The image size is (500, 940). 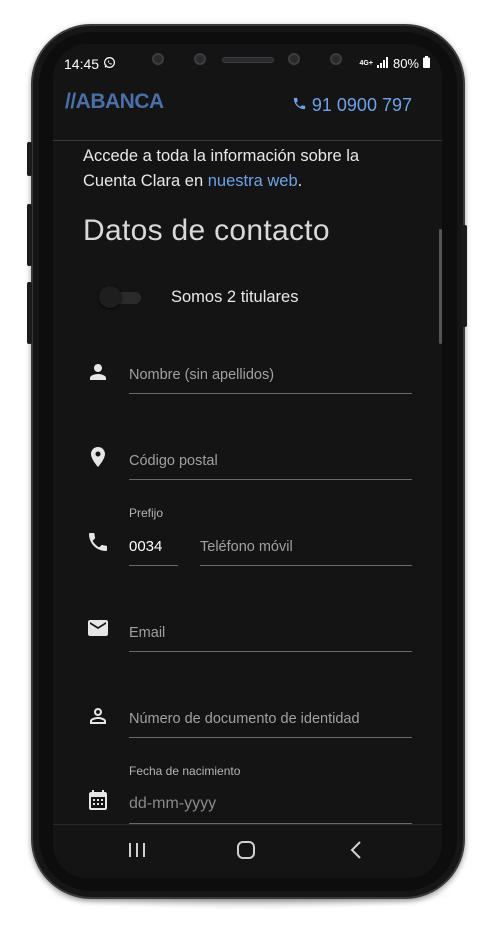 What do you see at coordinates (173, 803) in the screenshot?
I see `birth-date-placeholder: dd-mm-yyyy` at bounding box center [173, 803].